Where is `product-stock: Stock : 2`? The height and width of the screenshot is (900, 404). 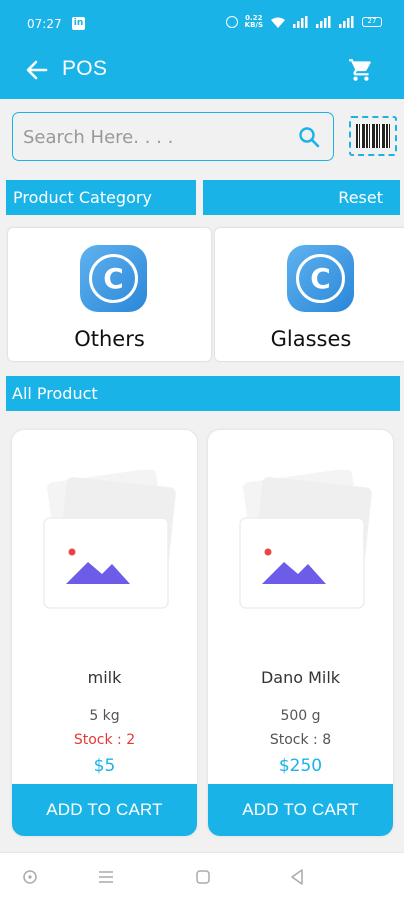
product-stock: Stock : 2 is located at coordinates (104, 740).